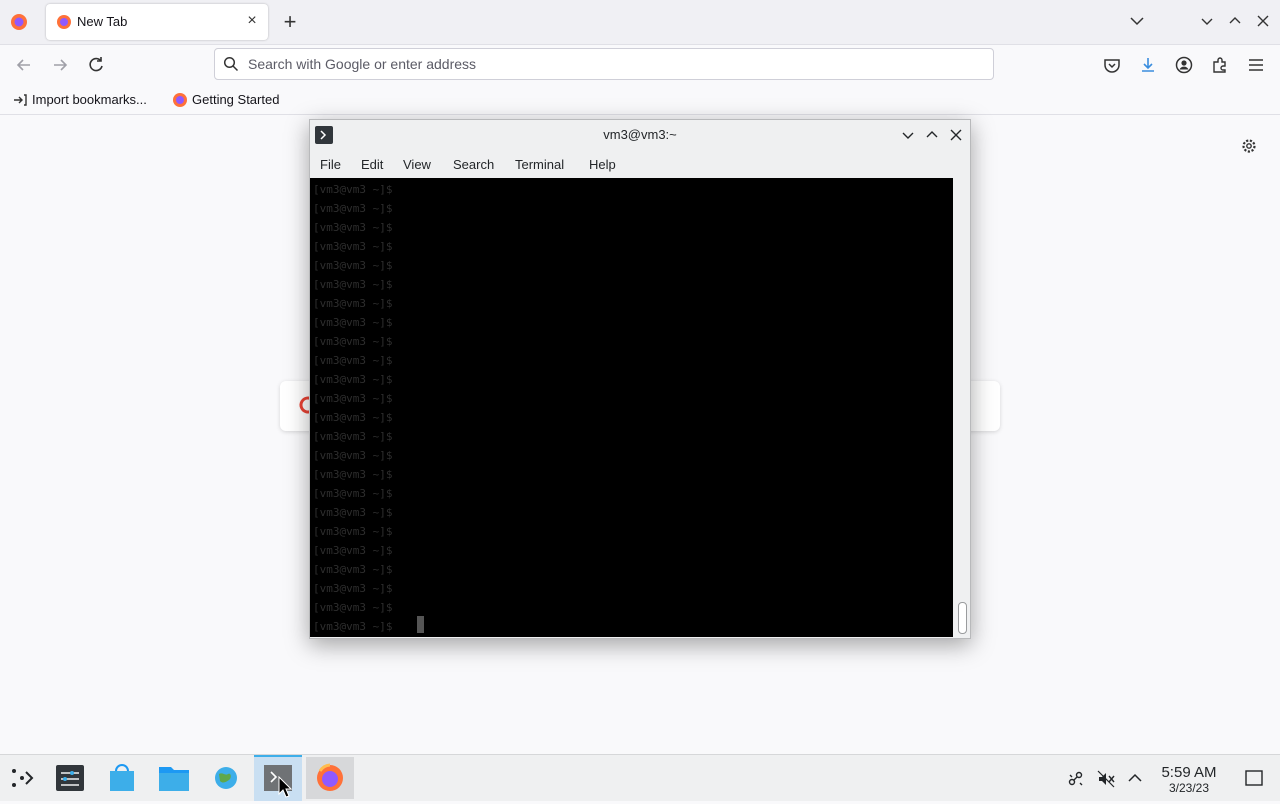  What do you see at coordinates (604, 64) in the screenshot?
I see `address-bar: Search with Google or enter address` at bounding box center [604, 64].